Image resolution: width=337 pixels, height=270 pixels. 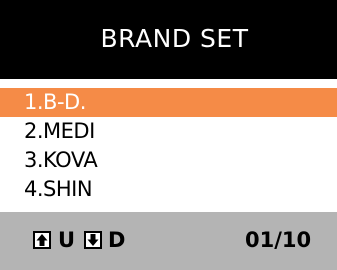 What do you see at coordinates (42, 240) in the screenshot?
I see `arrow-up-icon` at bounding box center [42, 240].